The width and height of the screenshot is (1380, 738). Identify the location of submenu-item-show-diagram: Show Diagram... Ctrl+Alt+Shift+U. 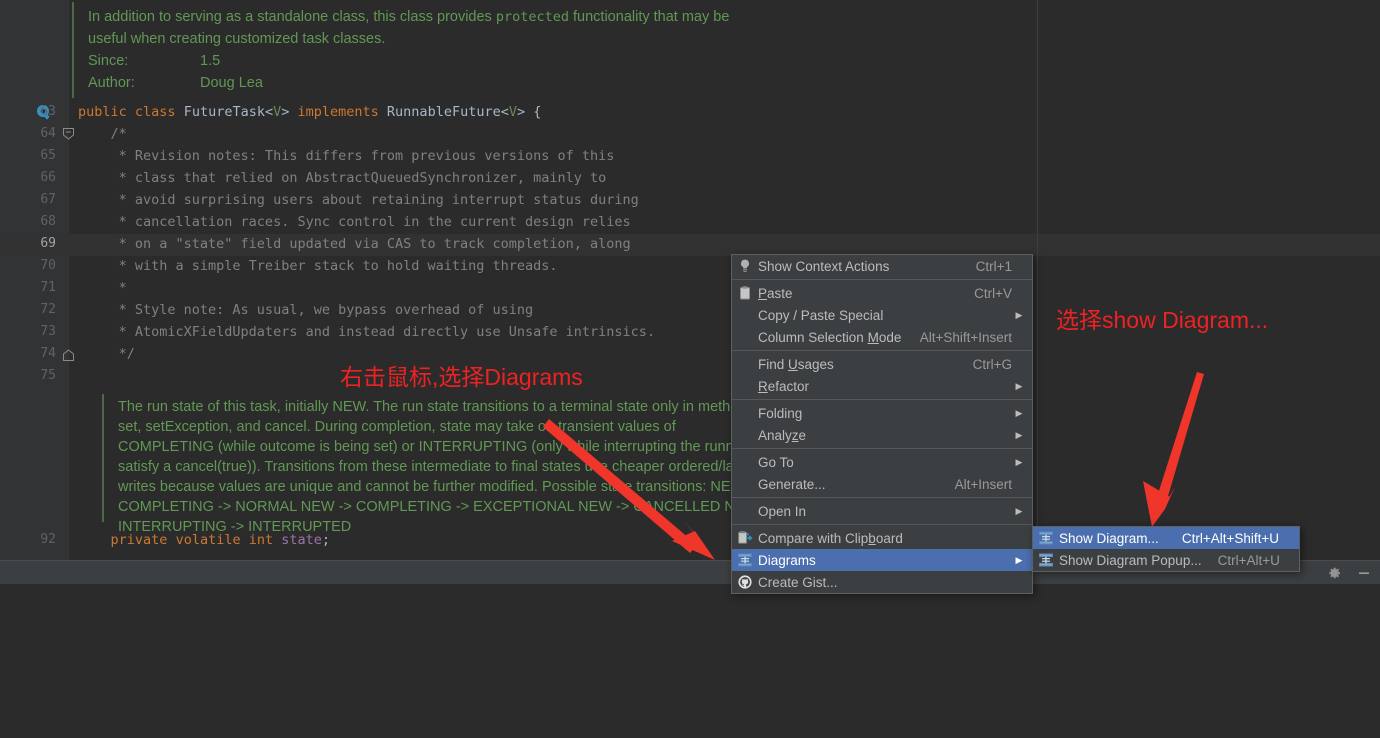
(1166, 538).